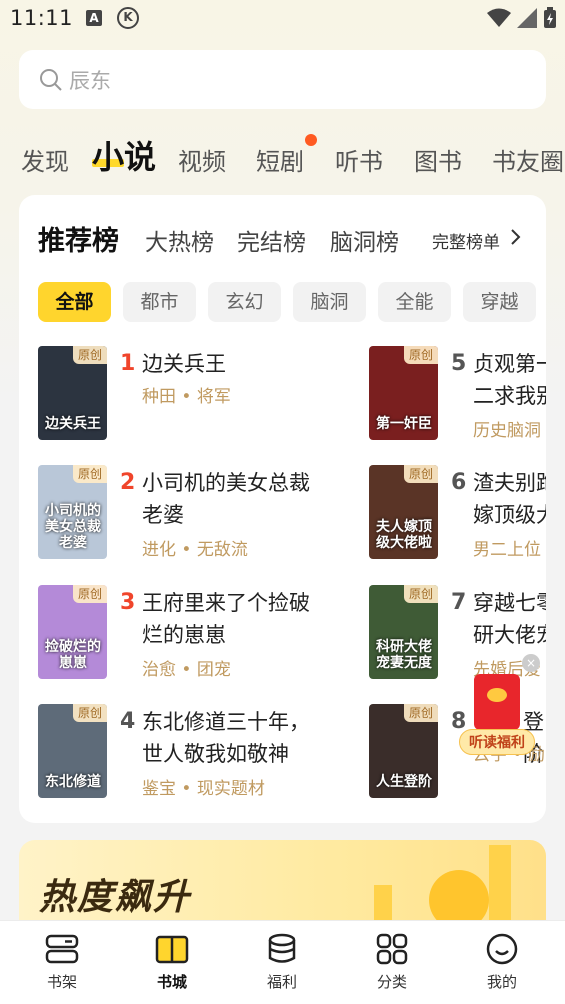 This screenshot has width=565, height=1004. What do you see at coordinates (73, 527) in the screenshot?
I see `cover-title: 小司机的美女总裁老婆` at bounding box center [73, 527].